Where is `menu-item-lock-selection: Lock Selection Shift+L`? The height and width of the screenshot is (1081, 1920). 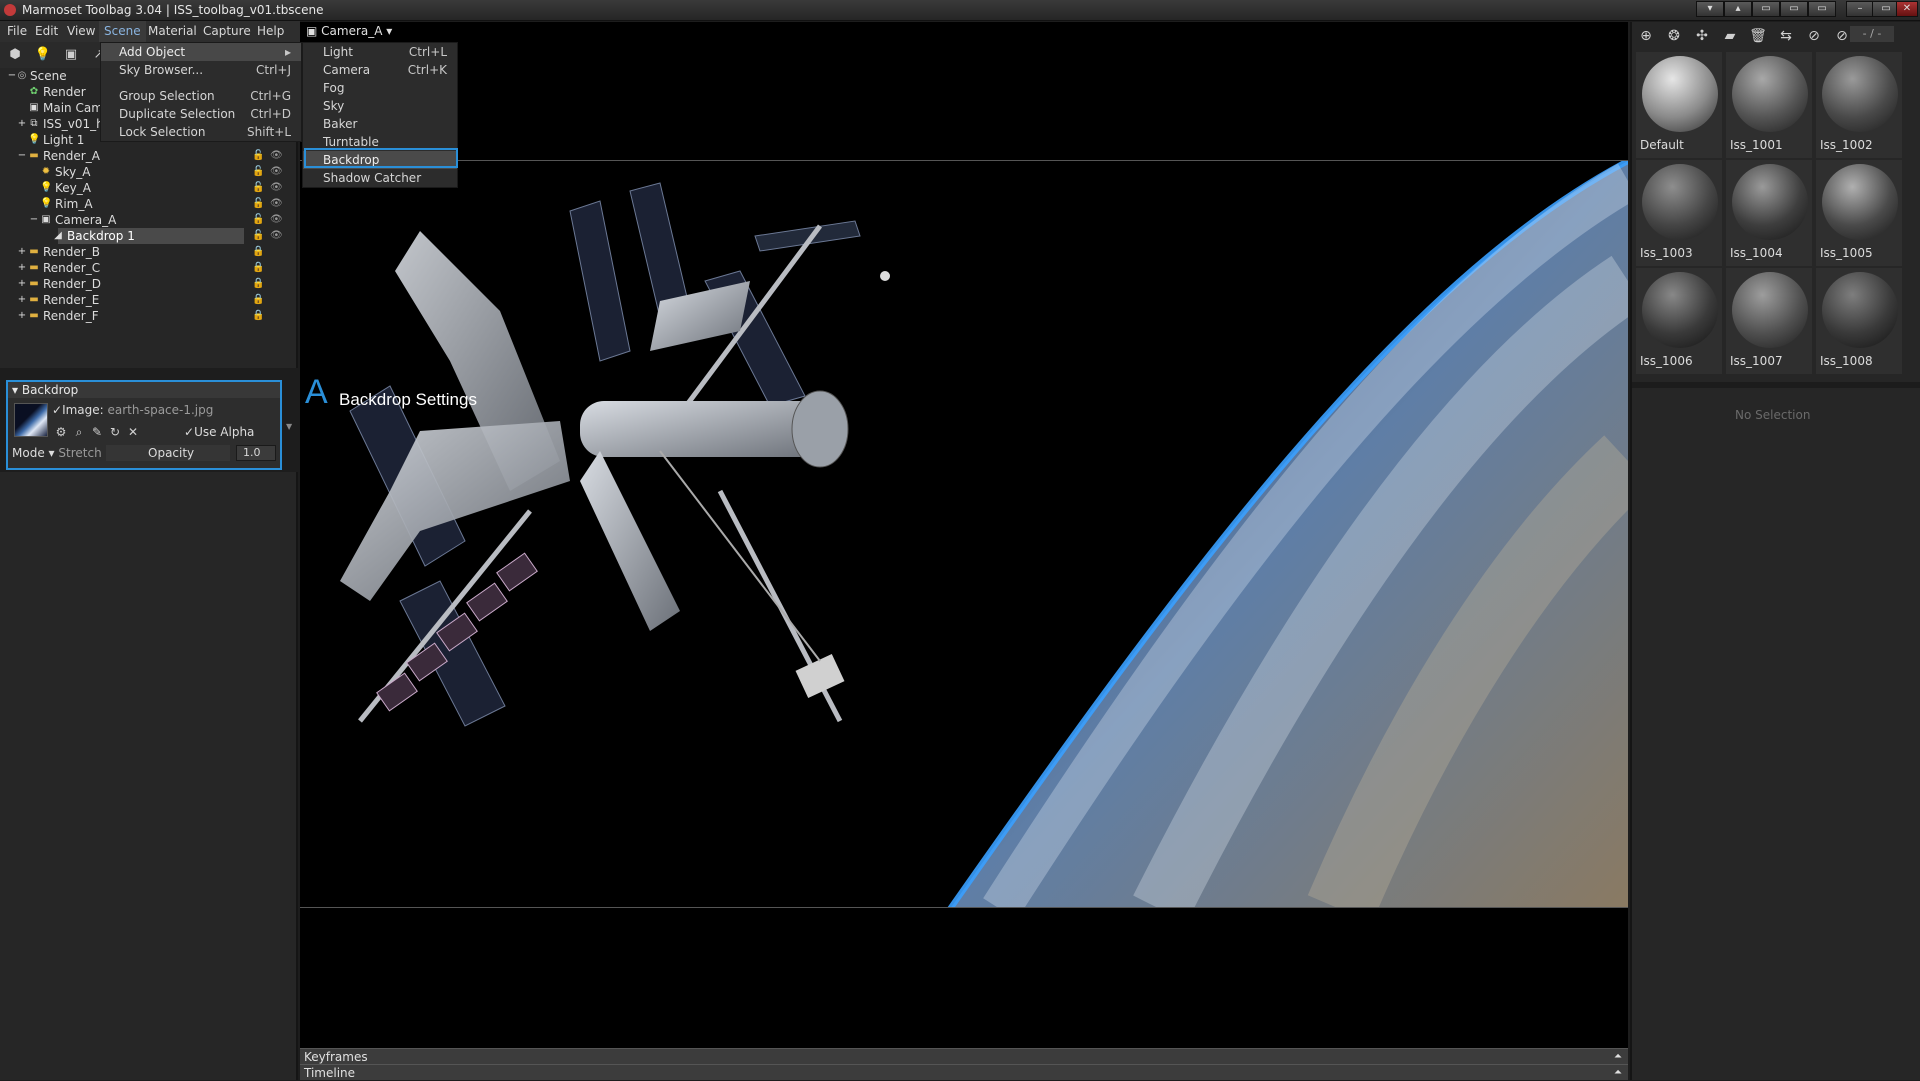 menu-item-lock-selection: Lock Selection Shift+L is located at coordinates (201, 132).